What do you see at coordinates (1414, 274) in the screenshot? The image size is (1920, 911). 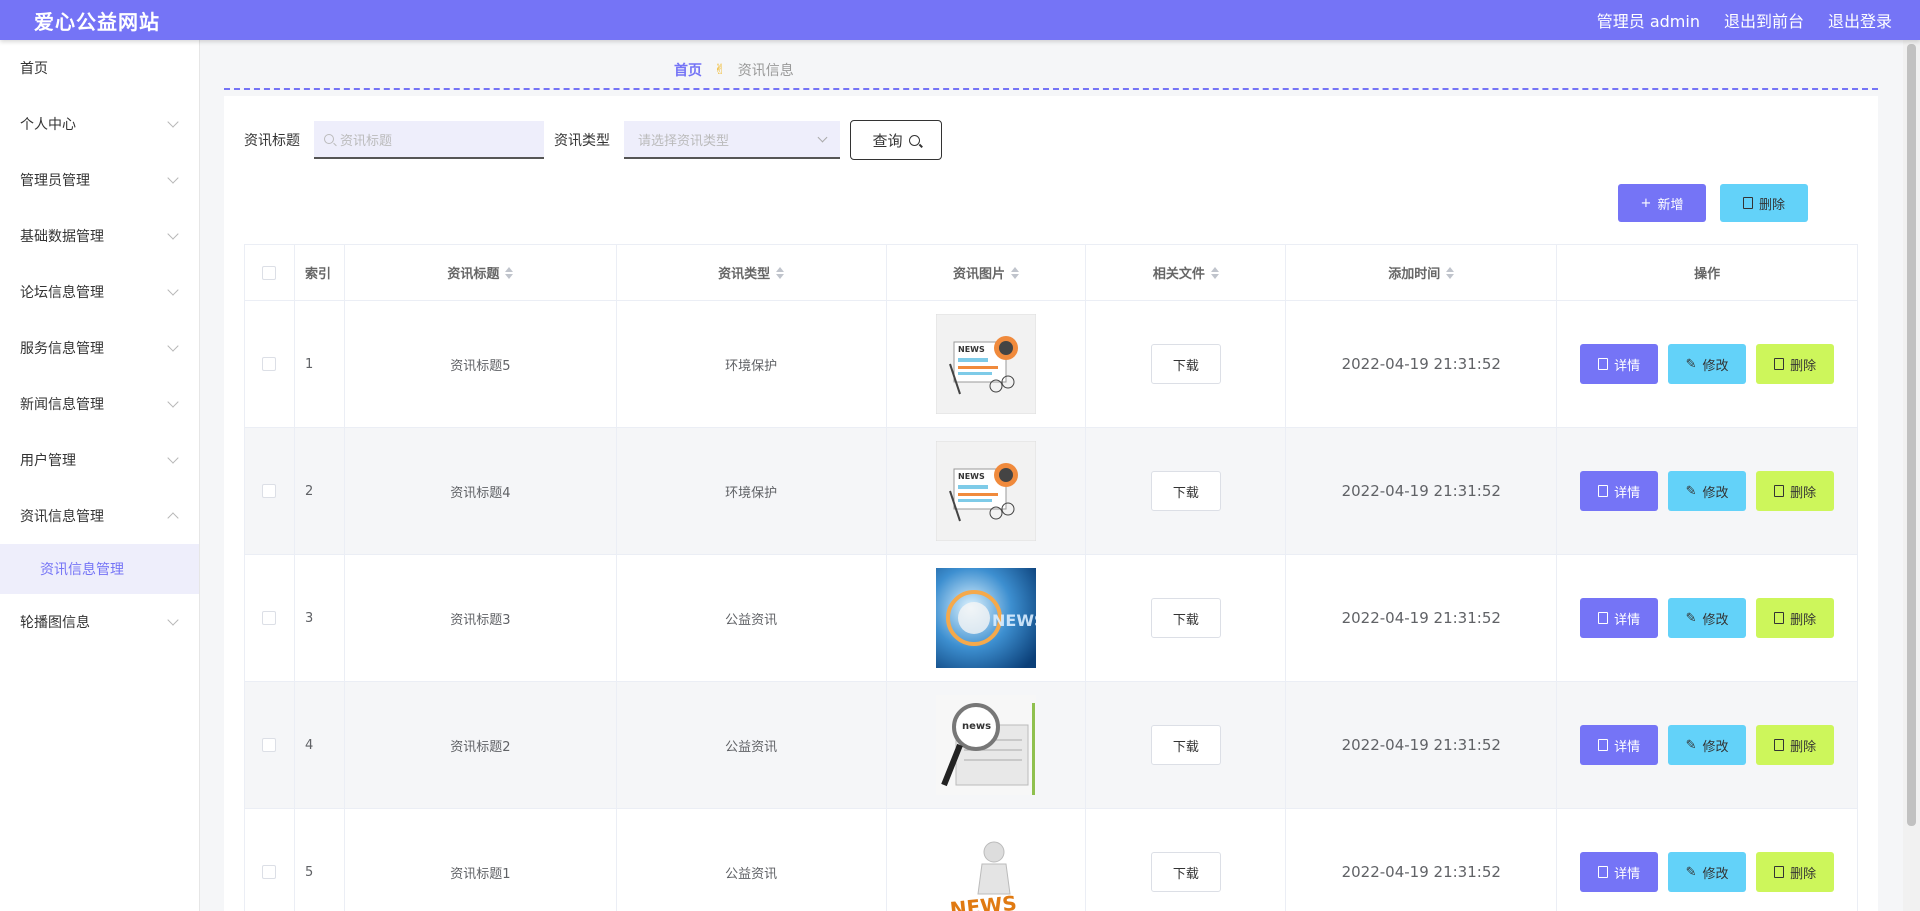 I see `column-header-label: 添加时间` at bounding box center [1414, 274].